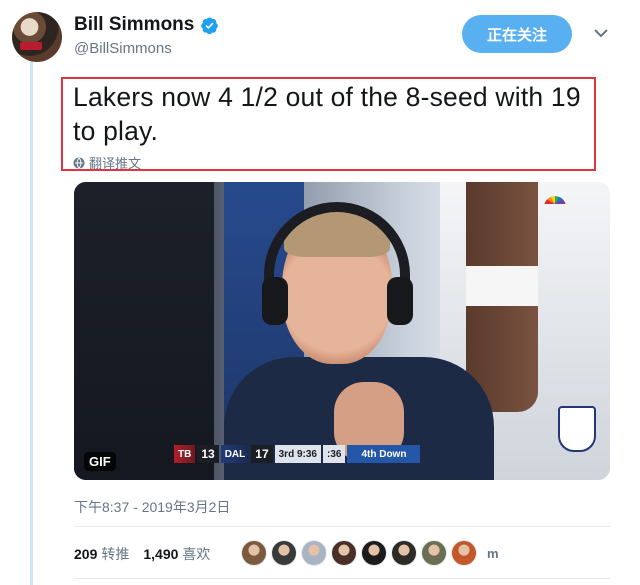  Describe the element at coordinates (115, 554) in the screenshot. I see `retweets-label: 转推` at that location.